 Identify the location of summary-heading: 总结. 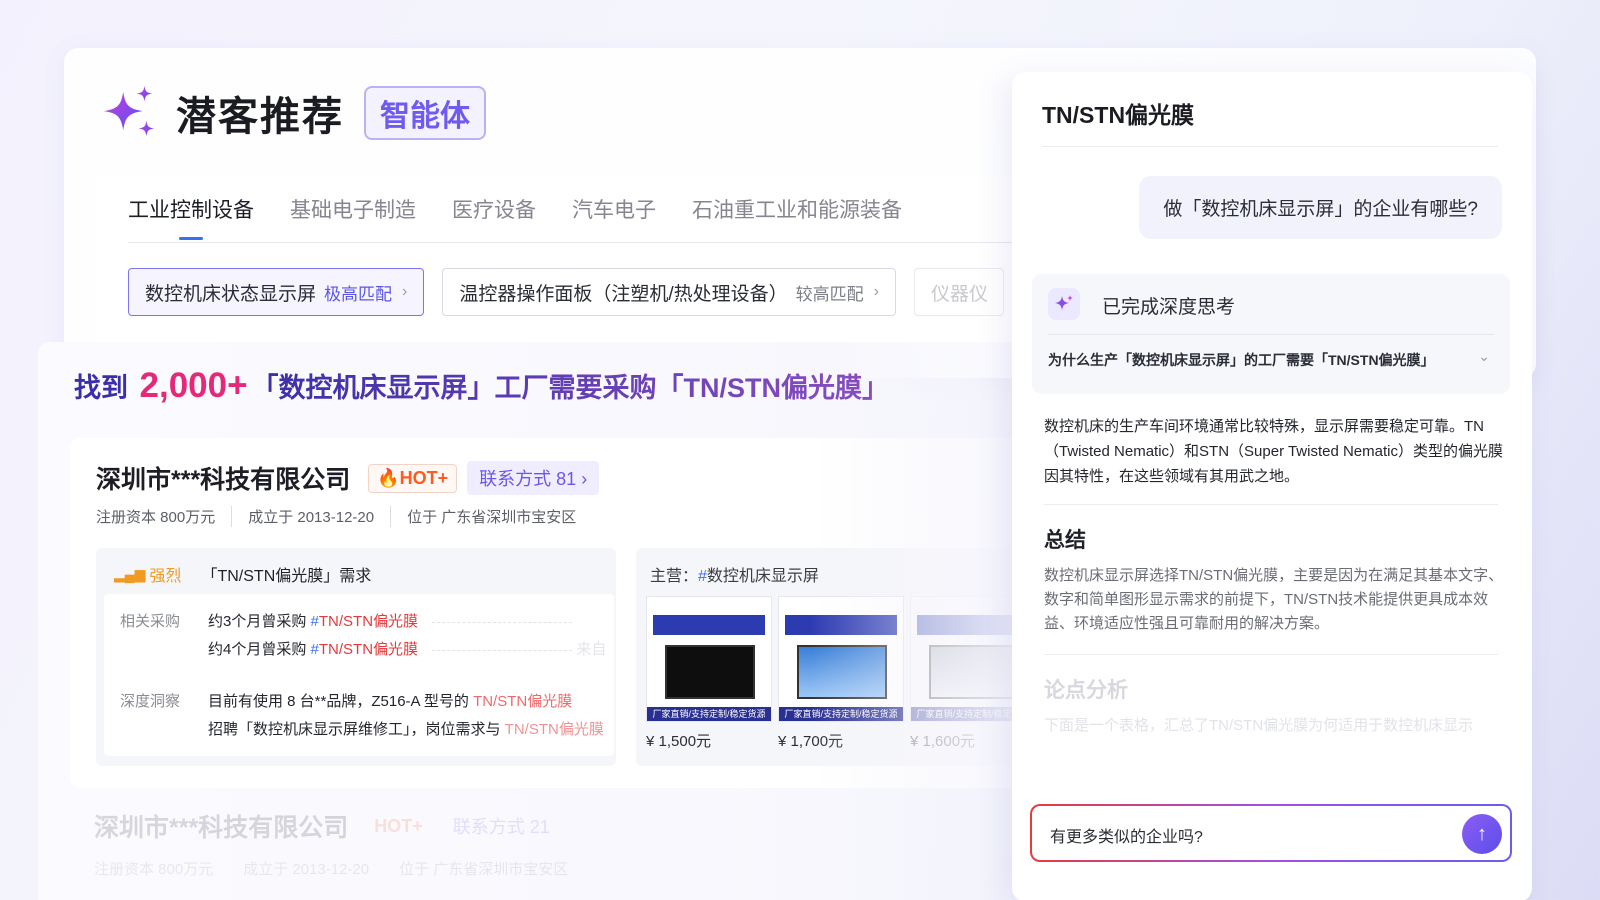
(1065, 540).